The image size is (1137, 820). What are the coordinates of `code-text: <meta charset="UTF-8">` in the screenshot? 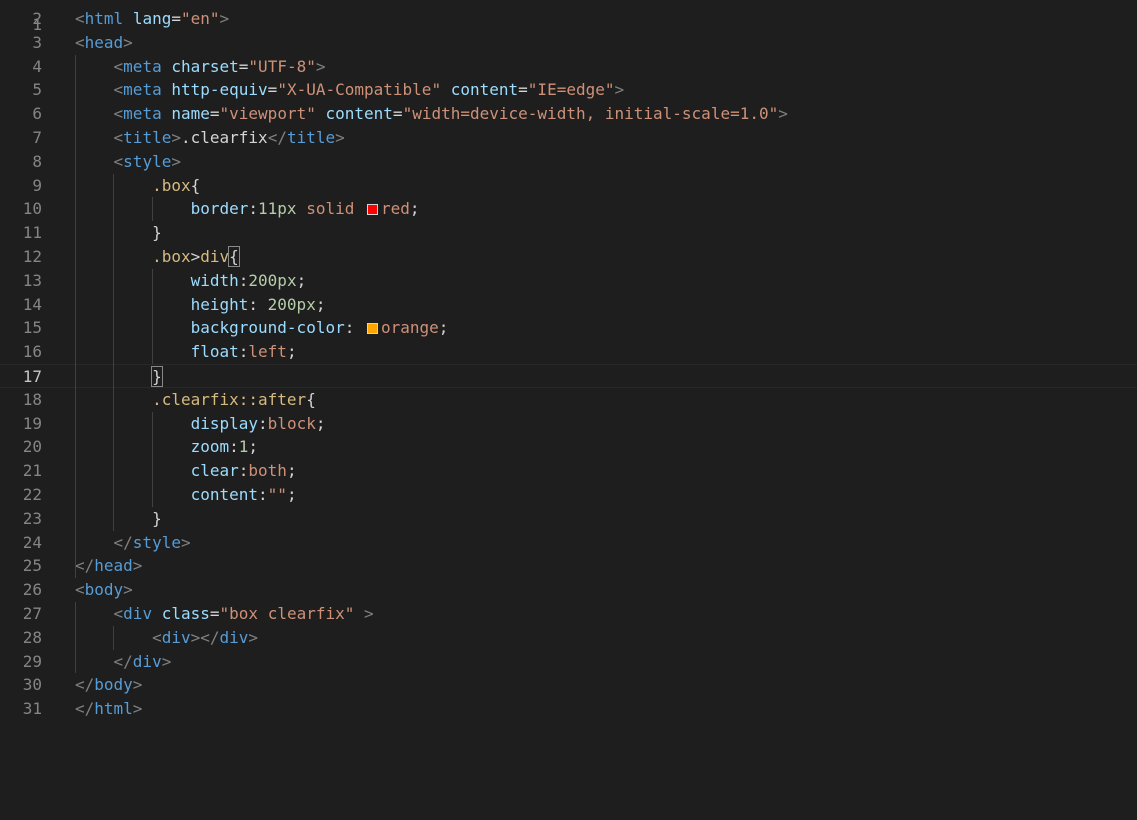 It's located at (200, 67).